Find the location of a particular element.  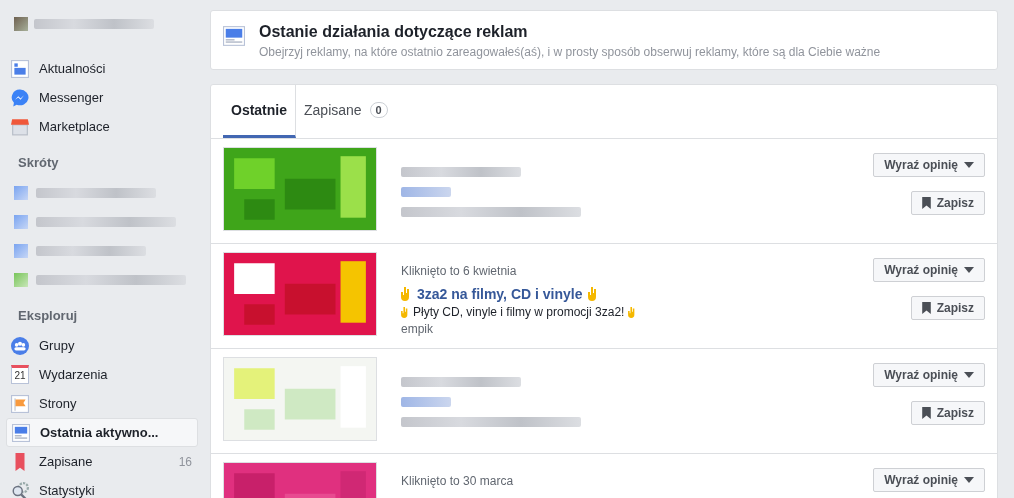

blurred-name is located at coordinates (94, 24).